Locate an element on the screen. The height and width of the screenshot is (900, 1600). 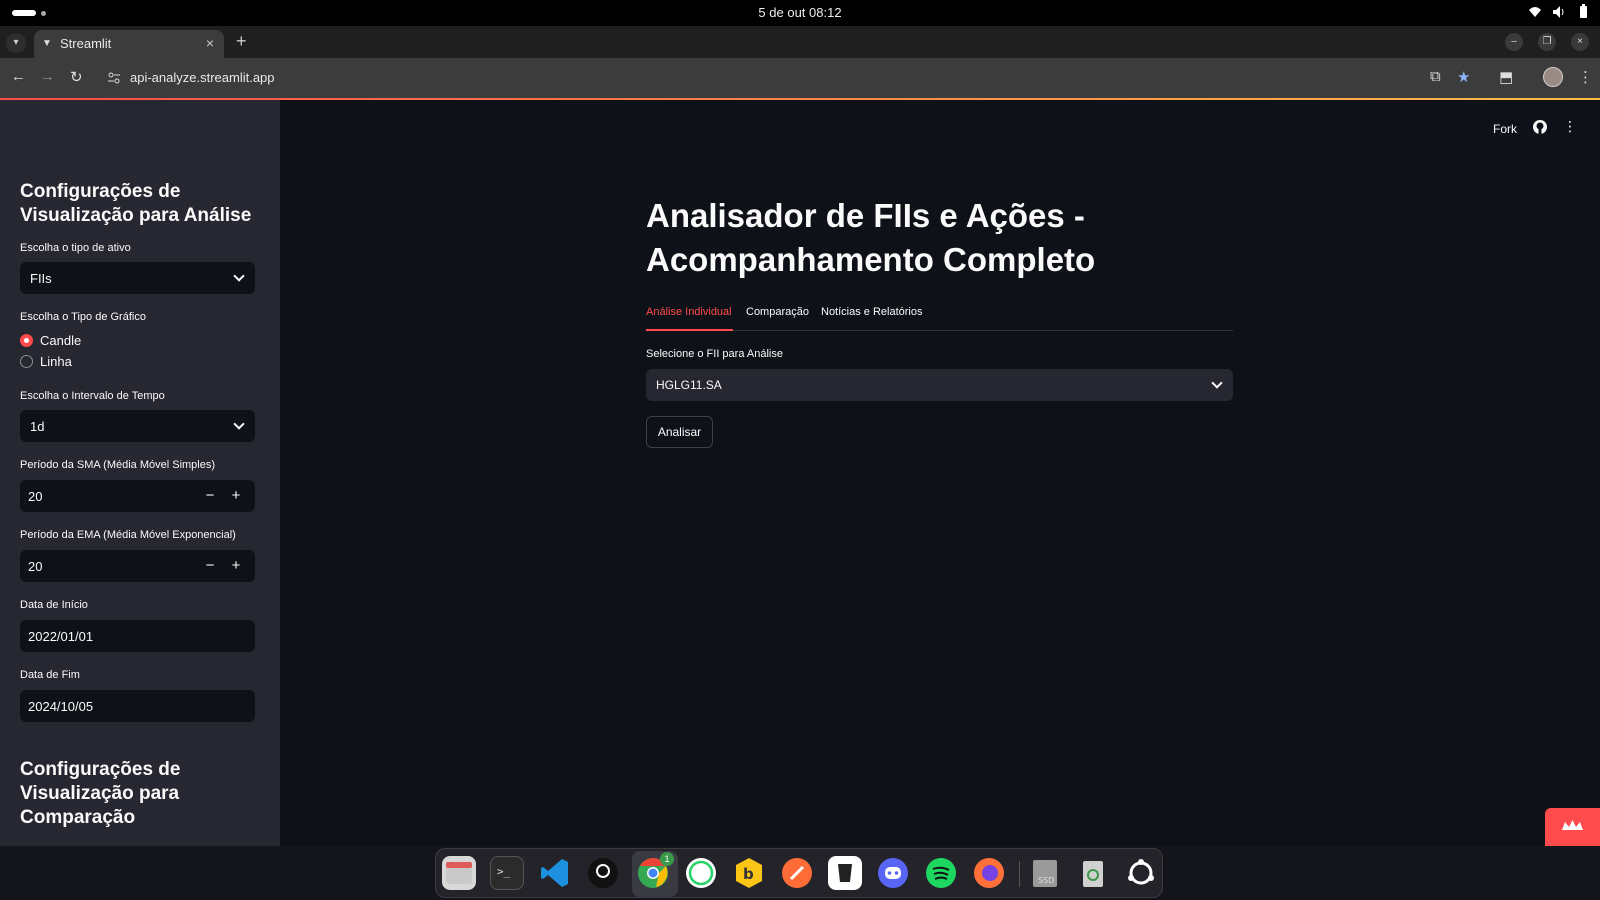
fork-link: Fork is located at coordinates (1505, 129).